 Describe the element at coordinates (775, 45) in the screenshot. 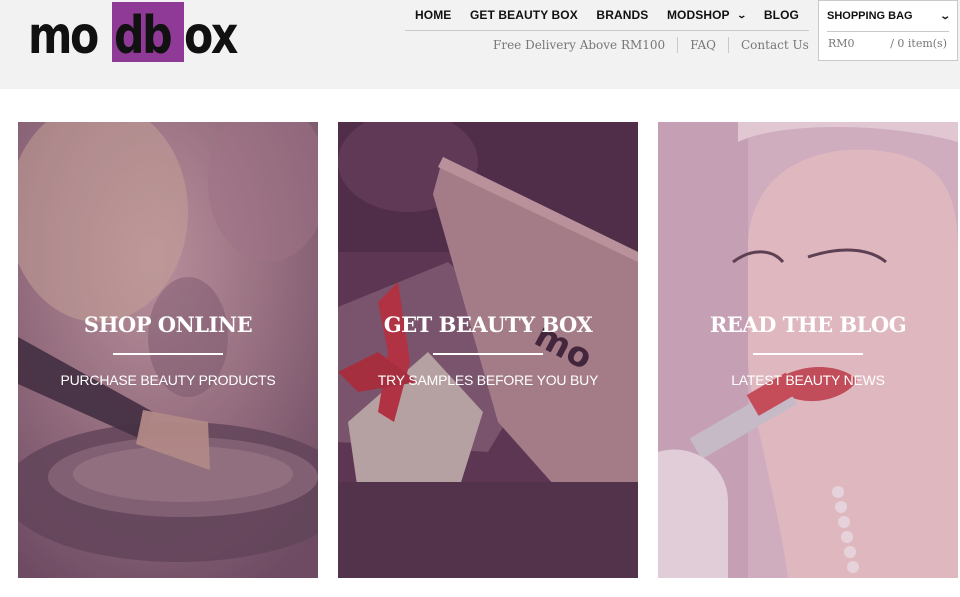

I see `contact-link: Contact Us` at that location.